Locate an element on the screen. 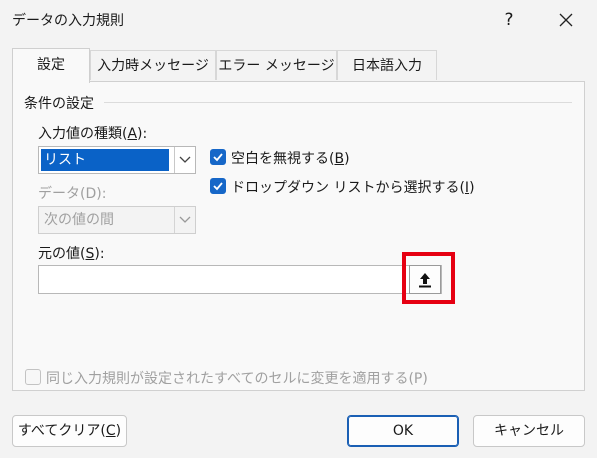  tab-input-message: 入力時メッセージ is located at coordinates (153, 65).